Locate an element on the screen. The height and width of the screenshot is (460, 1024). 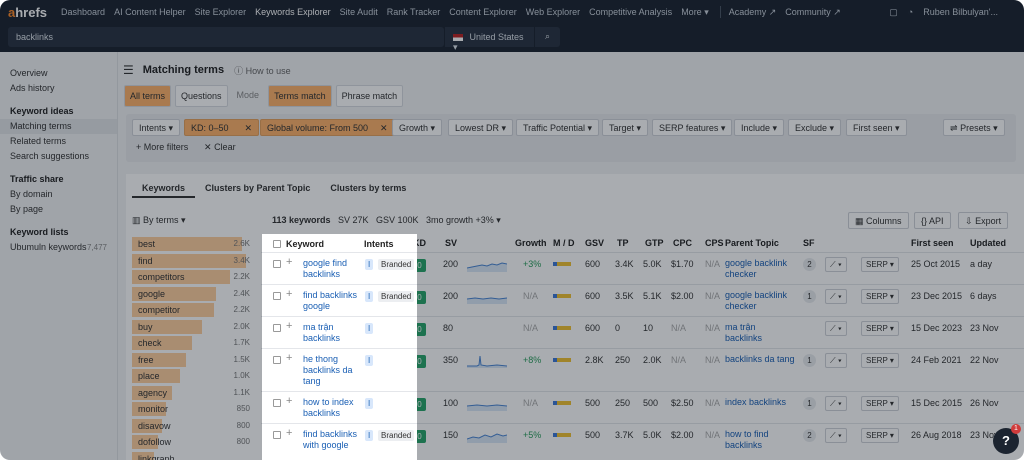
nav-item: Rank Tracker is located at coordinates (414, 12).